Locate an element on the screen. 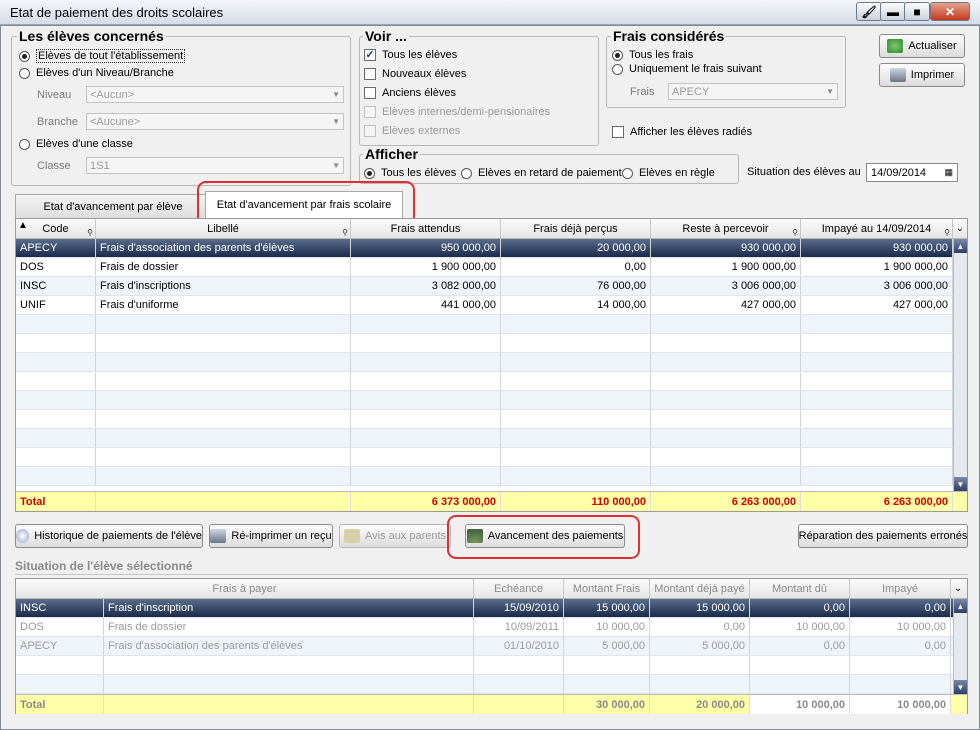 The width and height of the screenshot is (980, 730). opt-eleves-etablissement: Elèves de tout l'établissement is located at coordinates (102, 56).